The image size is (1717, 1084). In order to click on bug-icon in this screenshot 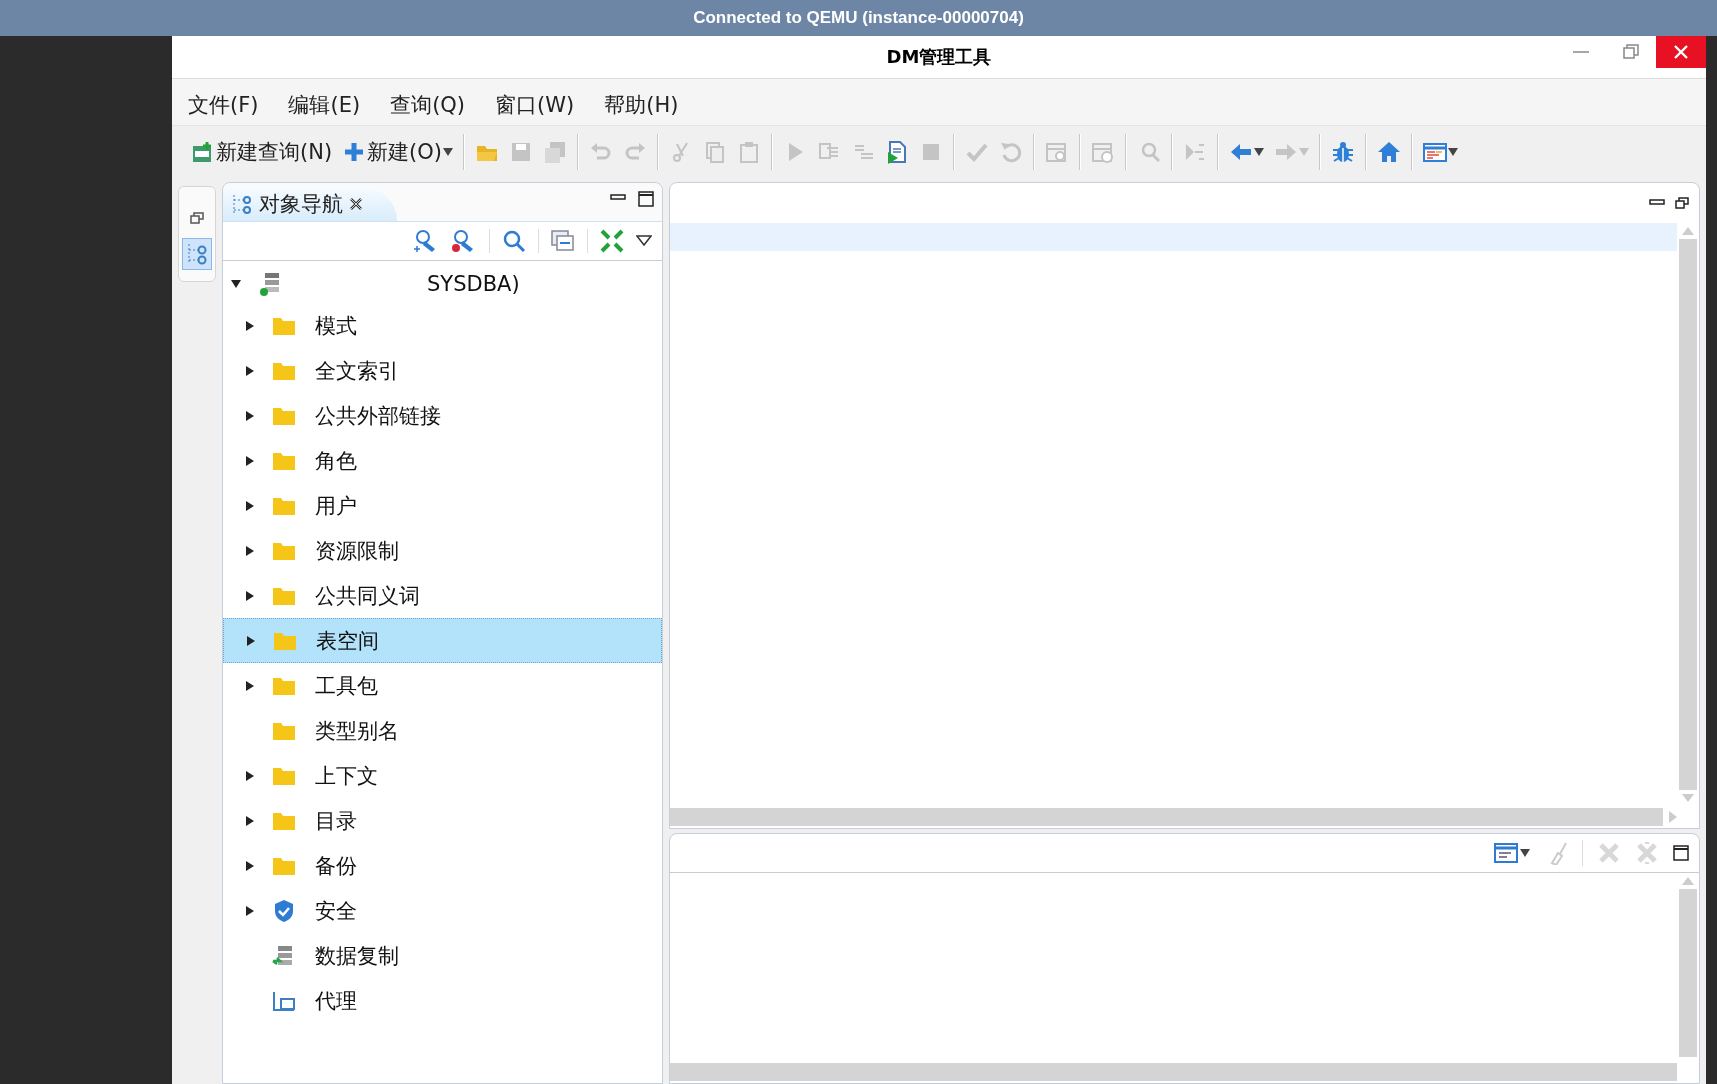, I will do `click(1343, 152)`.